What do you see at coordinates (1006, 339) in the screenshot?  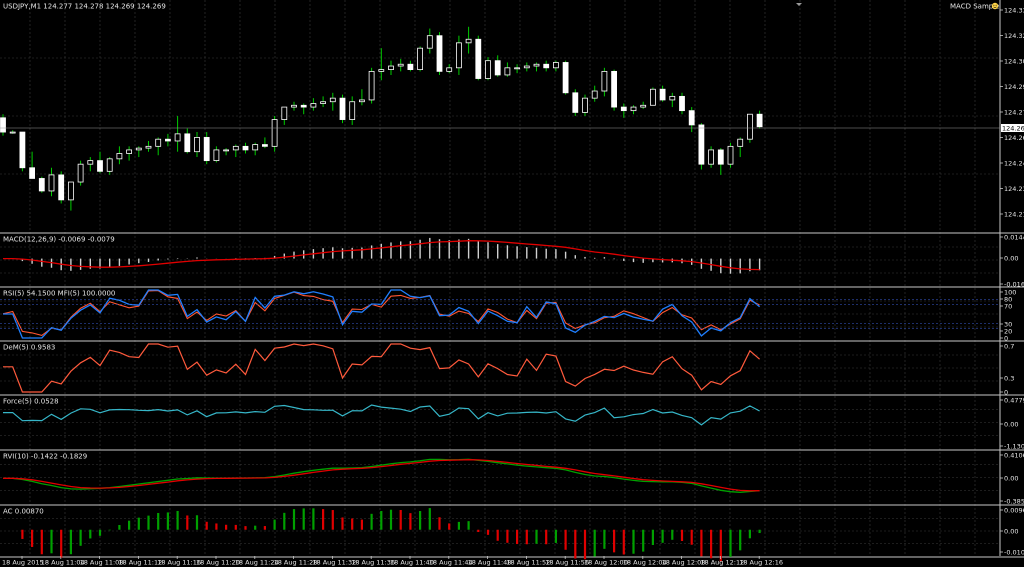 I see `rsi-tick-label: 0` at bounding box center [1006, 339].